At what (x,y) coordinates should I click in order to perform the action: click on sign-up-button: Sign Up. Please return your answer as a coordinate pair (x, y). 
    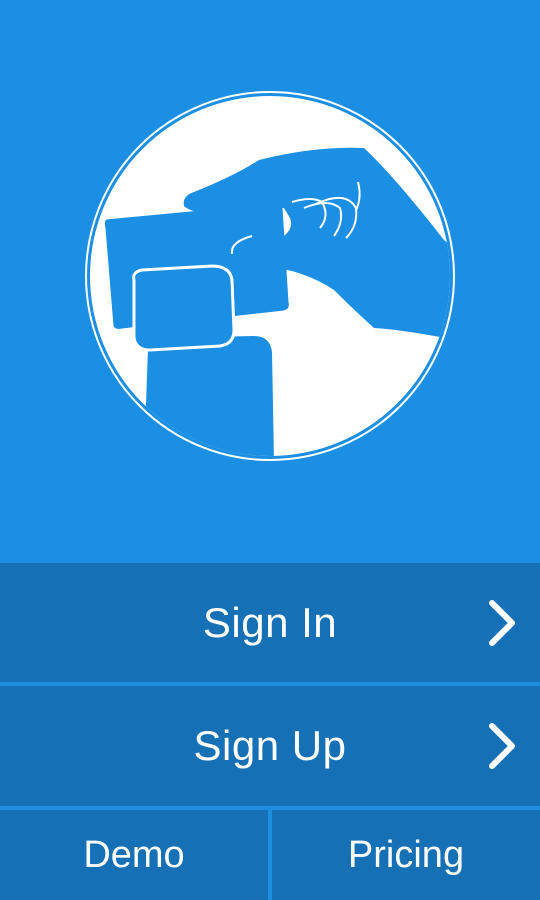
    Looking at the image, I should click on (270, 746).